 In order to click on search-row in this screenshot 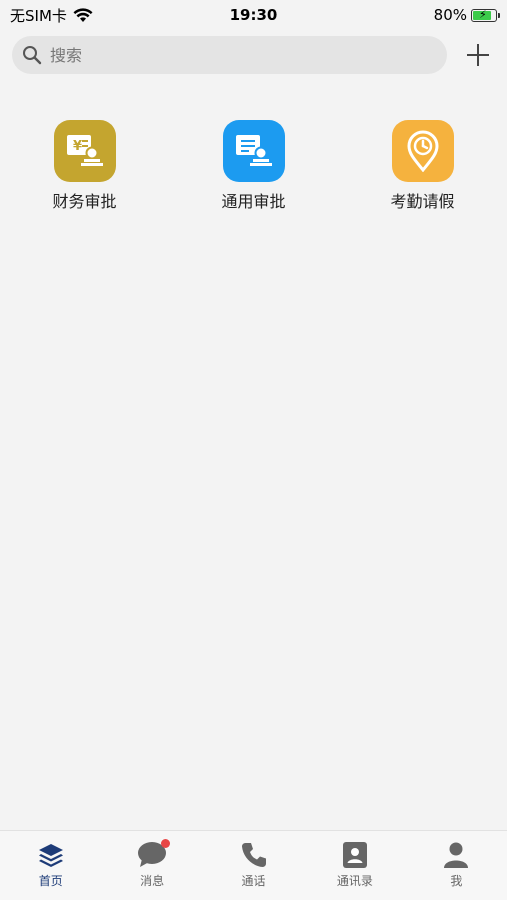, I will do `click(253, 55)`.